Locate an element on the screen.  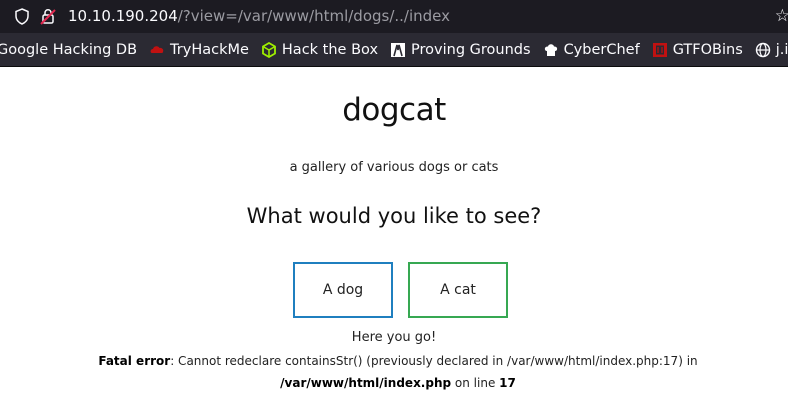
bookmark-label: j.info Blog is located at coordinates (781, 49).